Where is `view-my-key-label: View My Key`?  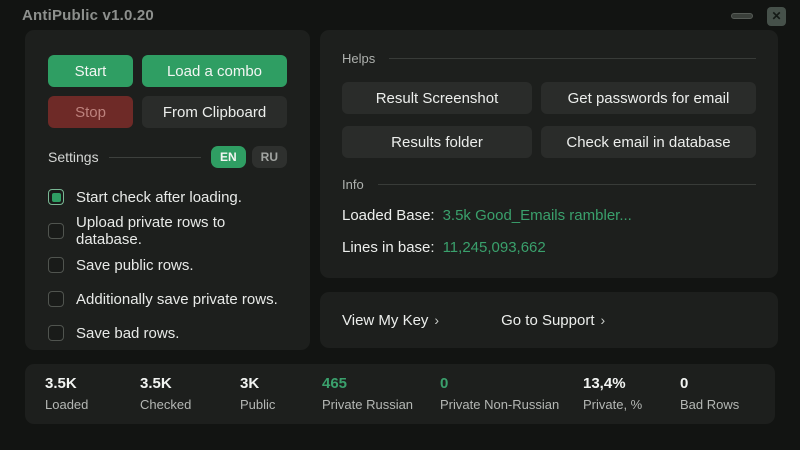
view-my-key-label: View My Key is located at coordinates (385, 320).